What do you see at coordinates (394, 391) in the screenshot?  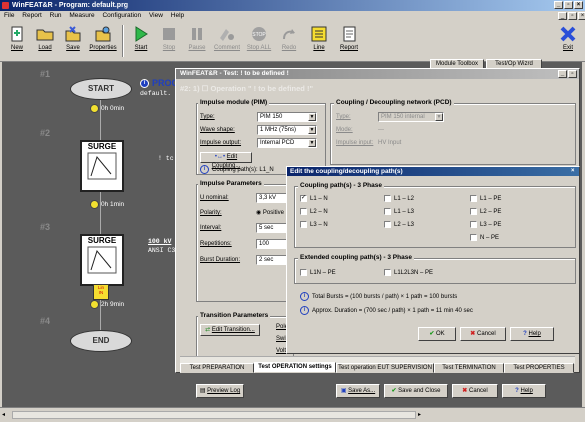 I see `check-icon: ✔` at bounding box center [394, 391].